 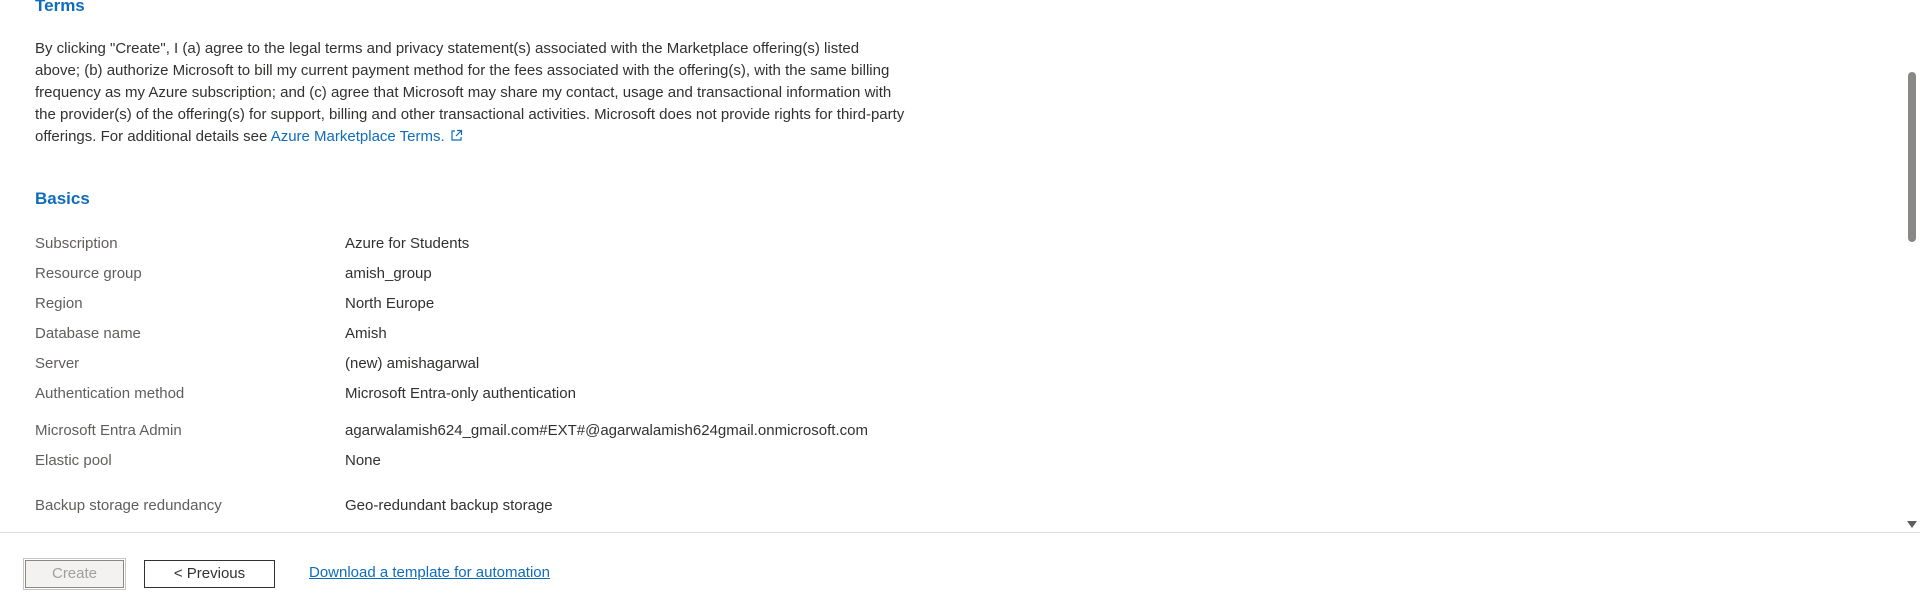 I want to click on azure-marketplace-terms-link: Azure Marketplace Terms., so click(x=367, y=136).